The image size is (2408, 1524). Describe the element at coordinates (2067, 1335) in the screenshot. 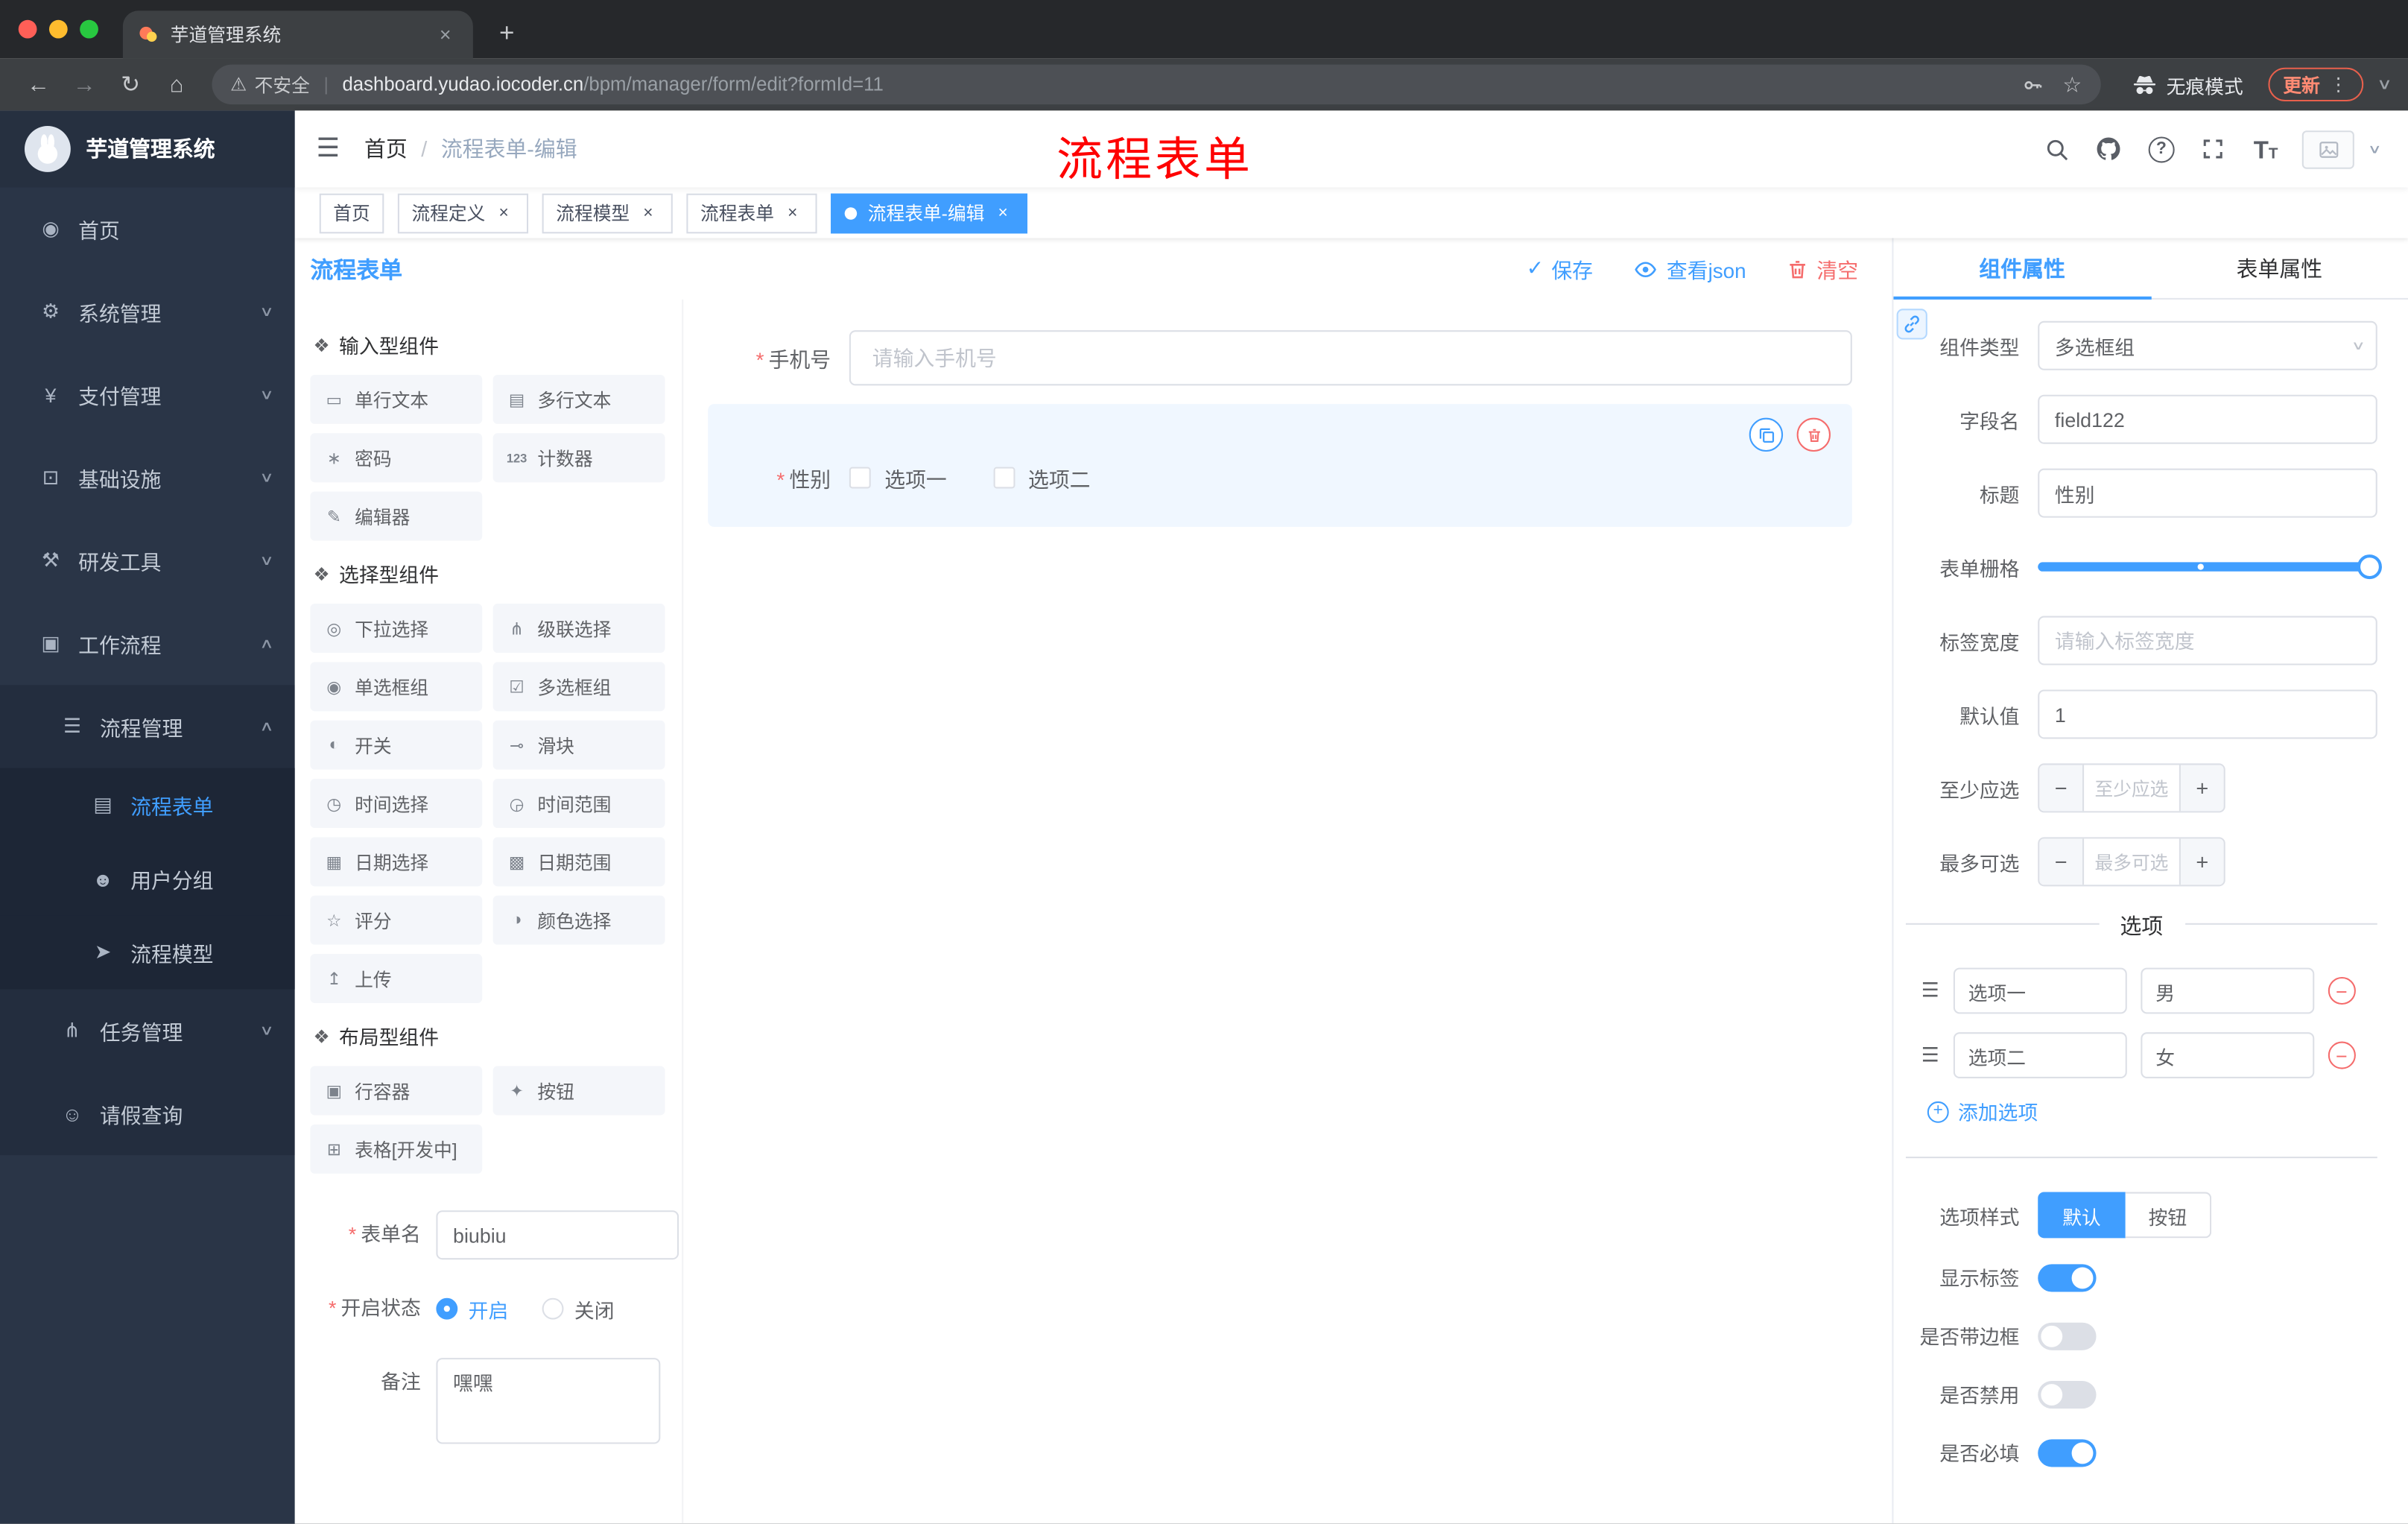

I see `border-switch` at that location.